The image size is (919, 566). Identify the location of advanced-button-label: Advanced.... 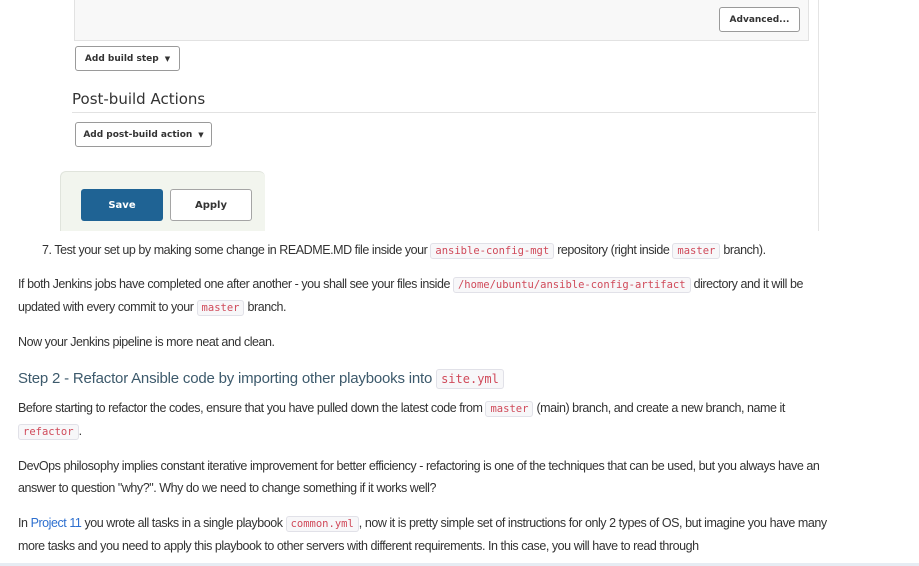
(759, 19).